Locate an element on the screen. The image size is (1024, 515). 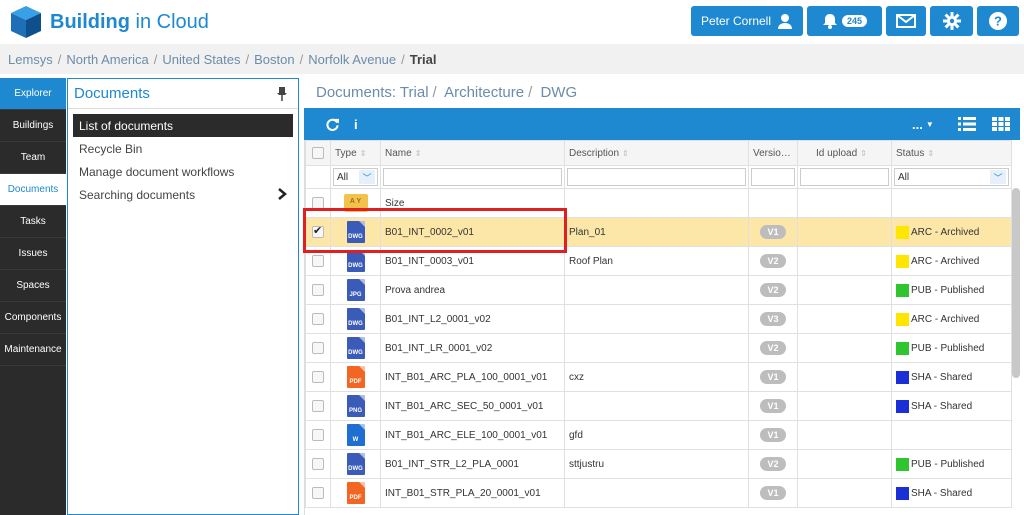
doc-name-cell: Prova andrea is located at coordinates (472, 290).